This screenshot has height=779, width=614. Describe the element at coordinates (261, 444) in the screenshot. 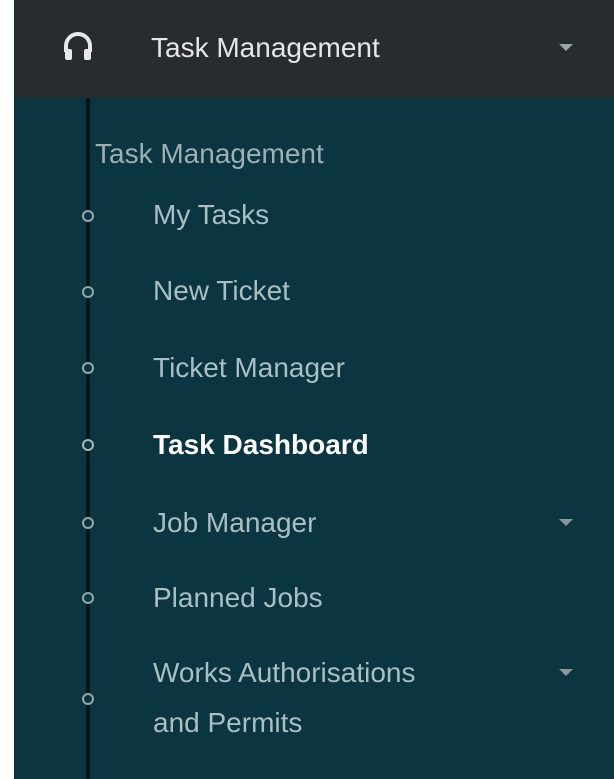

I see `menu-item-label: Task Dashboard` at that location.